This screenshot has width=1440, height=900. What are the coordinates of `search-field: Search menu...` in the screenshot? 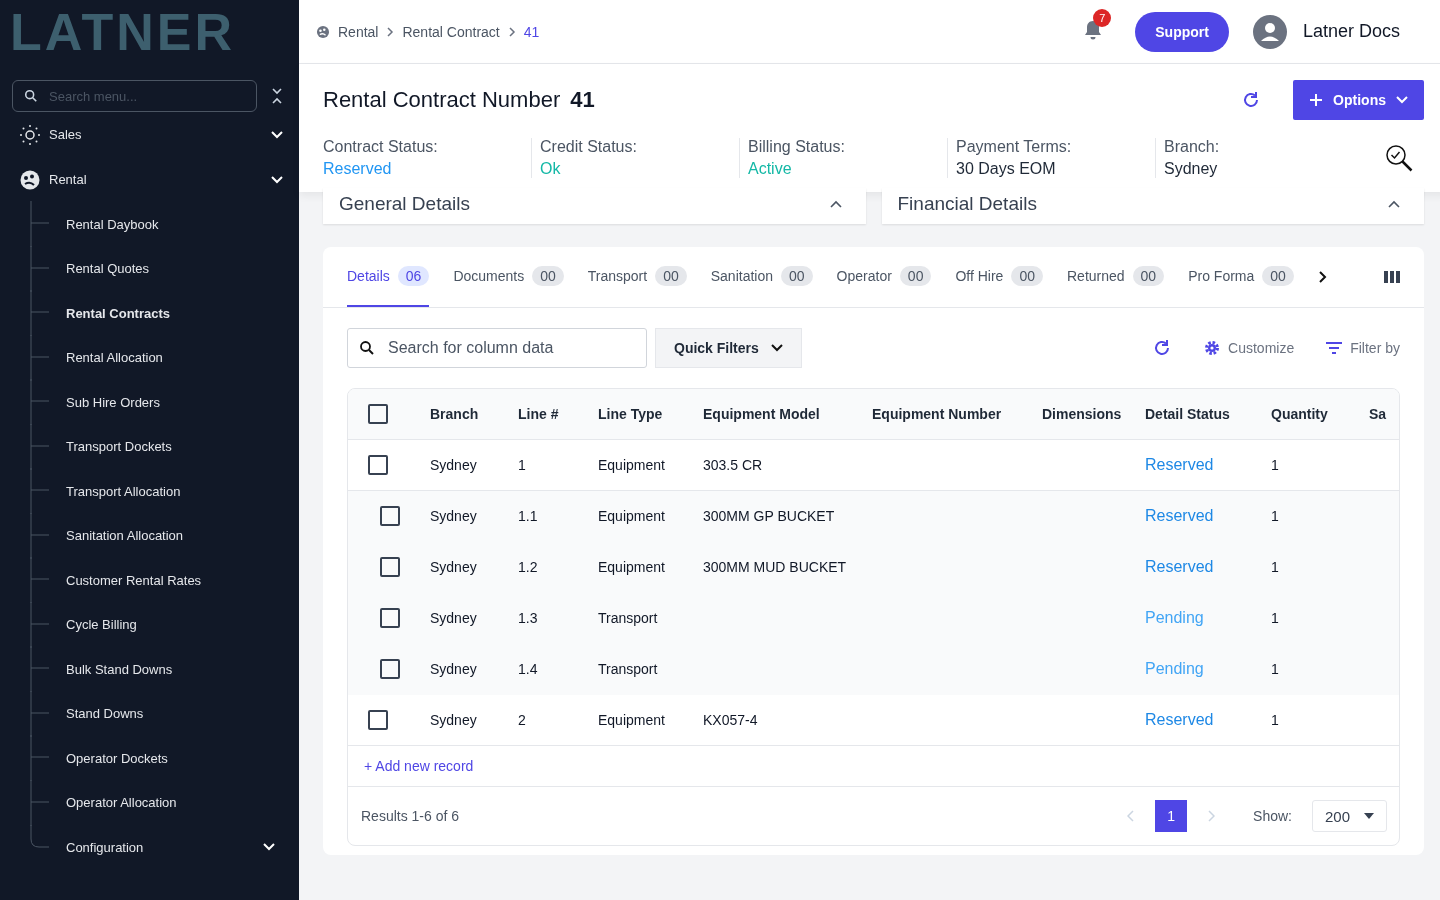 It's located at (134, 96).